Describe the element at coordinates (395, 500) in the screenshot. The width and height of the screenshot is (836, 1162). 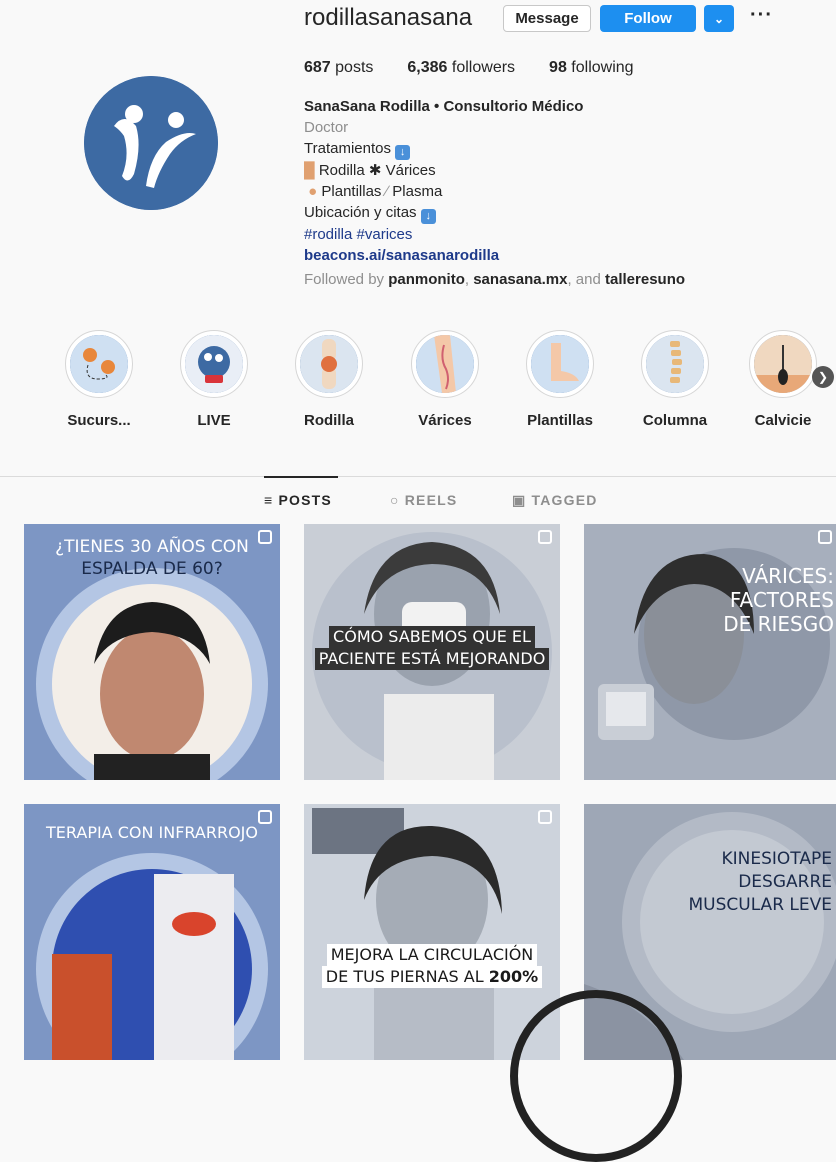
I see `reels-icon: ○` at that location.